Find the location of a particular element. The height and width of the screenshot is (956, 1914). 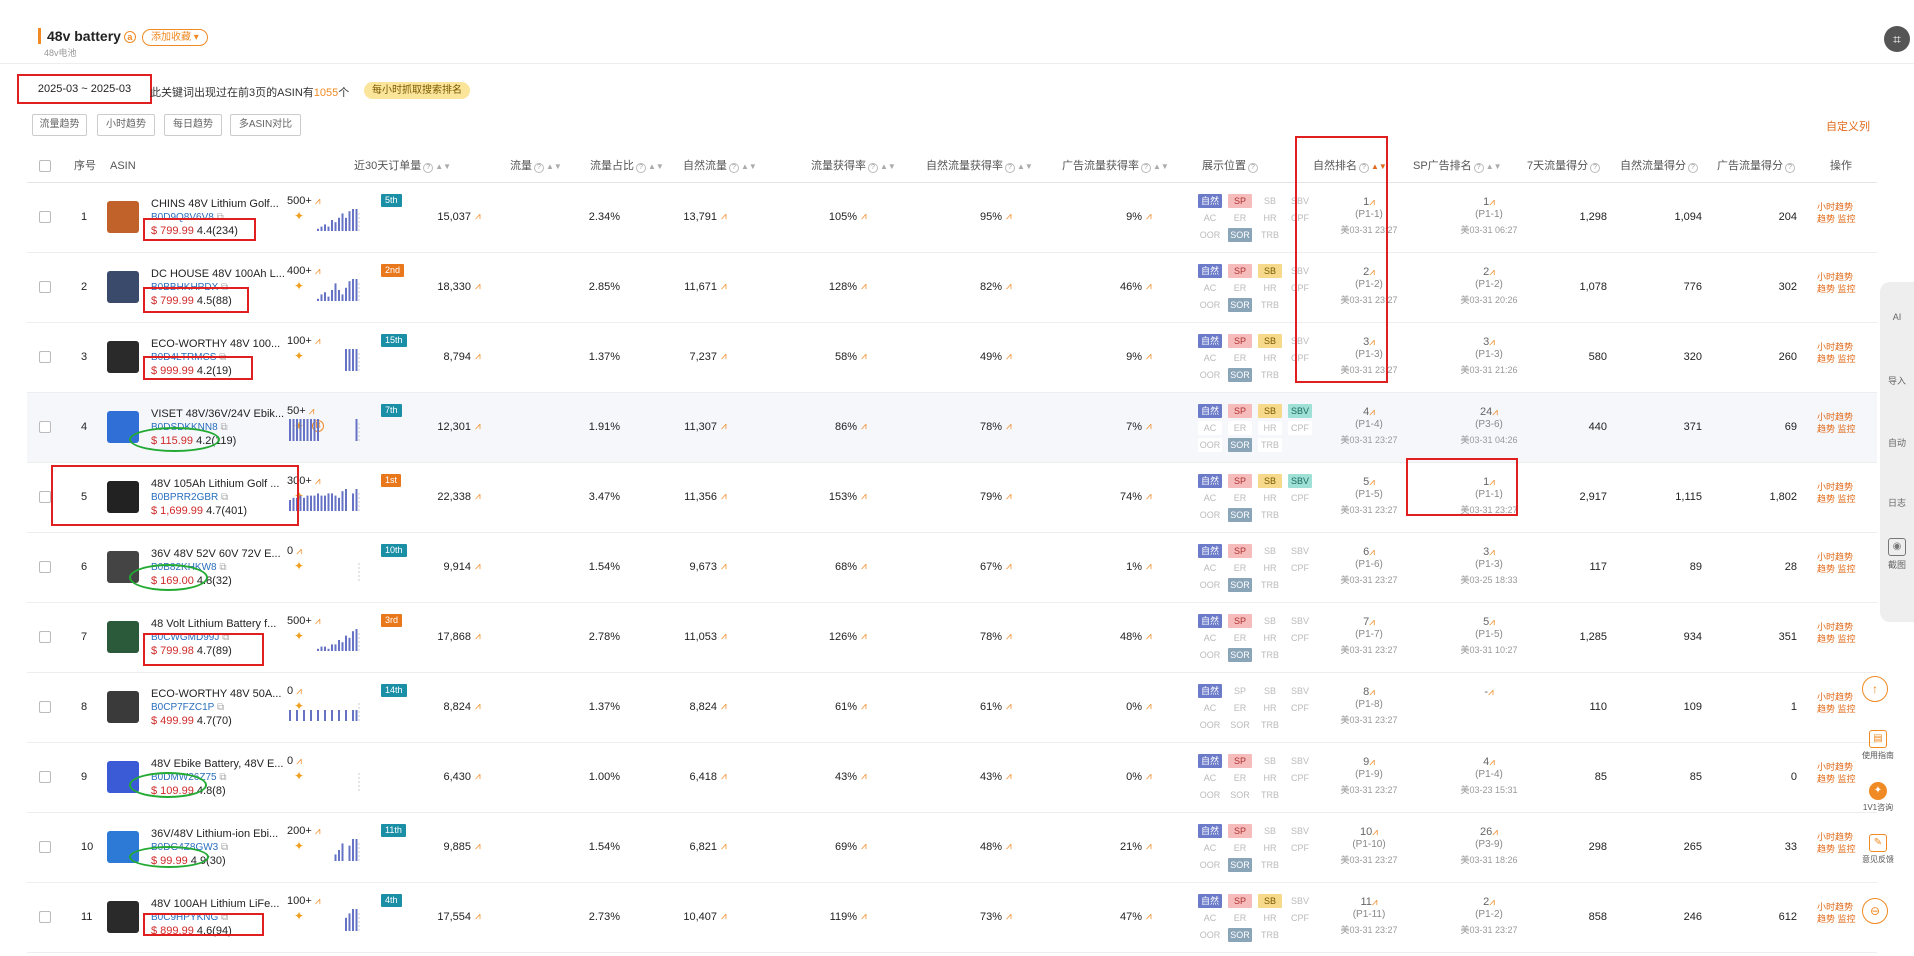

col-7day-score: 7天流量得分? is located at coordinates (1564, 166).